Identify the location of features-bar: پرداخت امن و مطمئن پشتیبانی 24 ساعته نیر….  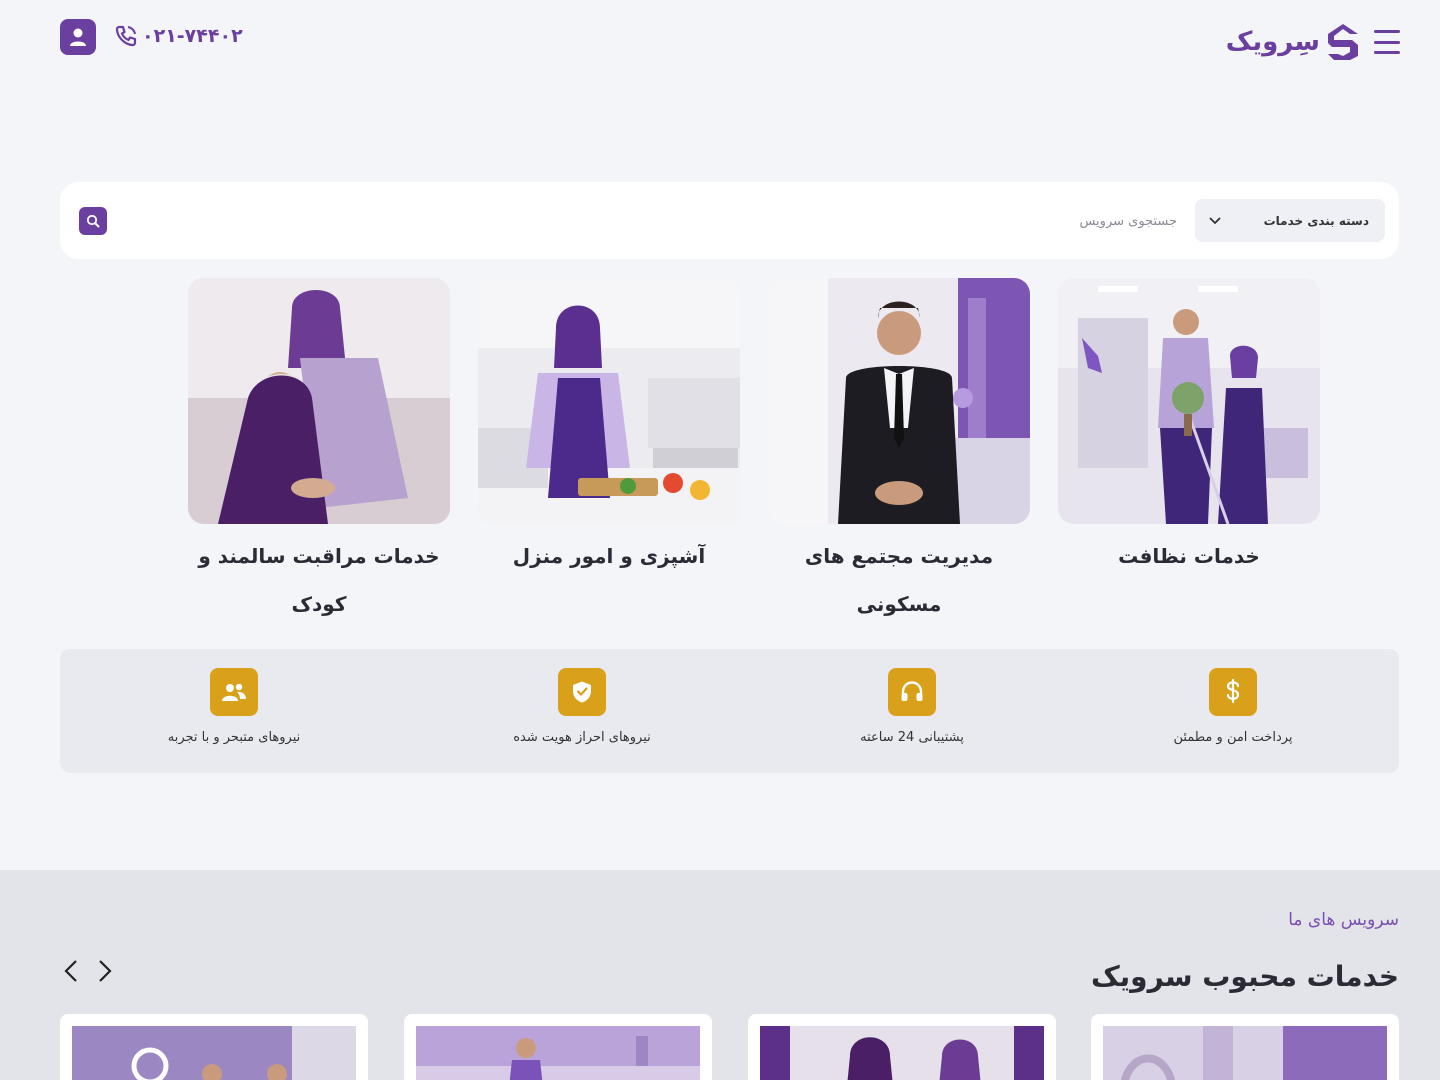
(729, 711).